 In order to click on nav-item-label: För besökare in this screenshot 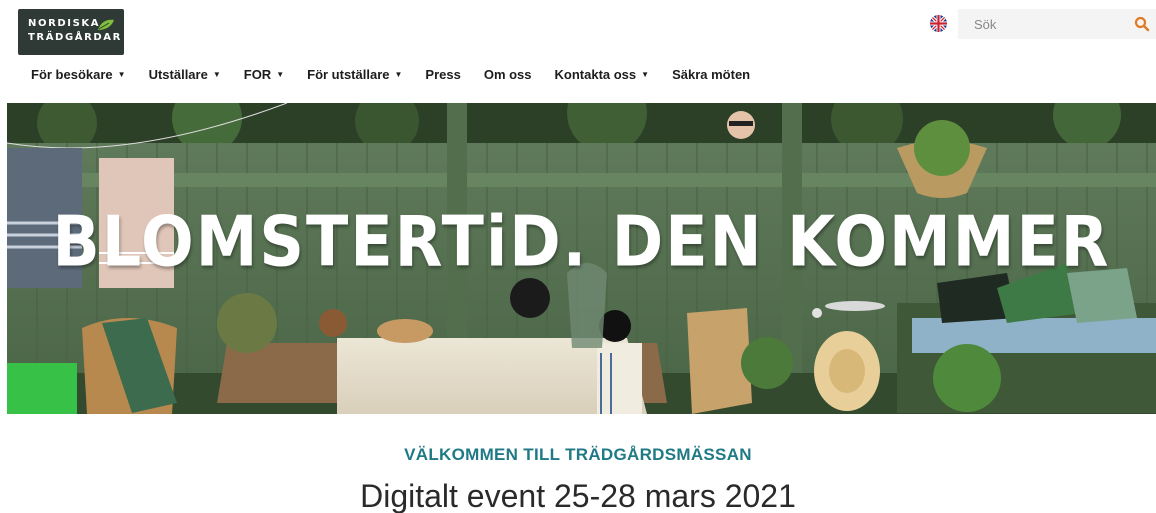, I will do `click(72, 74)`.